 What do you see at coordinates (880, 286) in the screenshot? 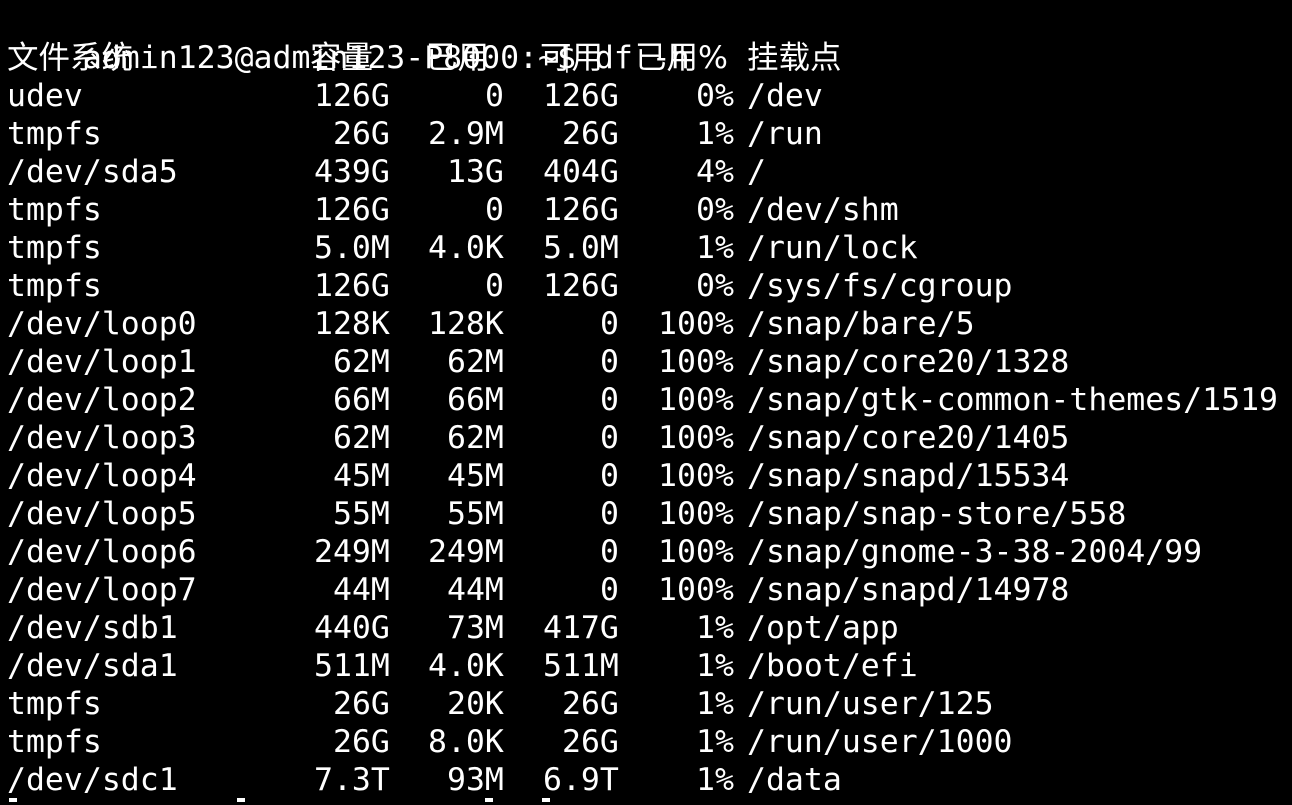
I see `cell-mounted-on: /sys/fs/cgroup` at bounding box center [880, 286].